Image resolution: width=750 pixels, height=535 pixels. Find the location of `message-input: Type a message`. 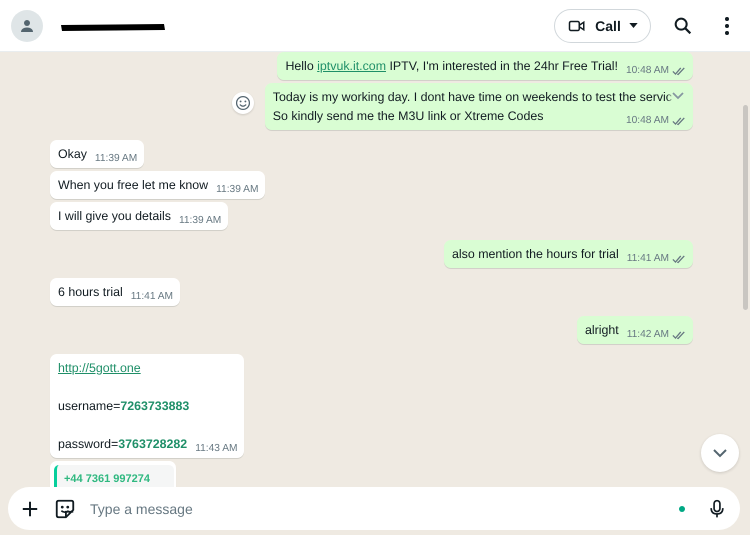

message-input: Type a message is located at coordinates (383, 509).